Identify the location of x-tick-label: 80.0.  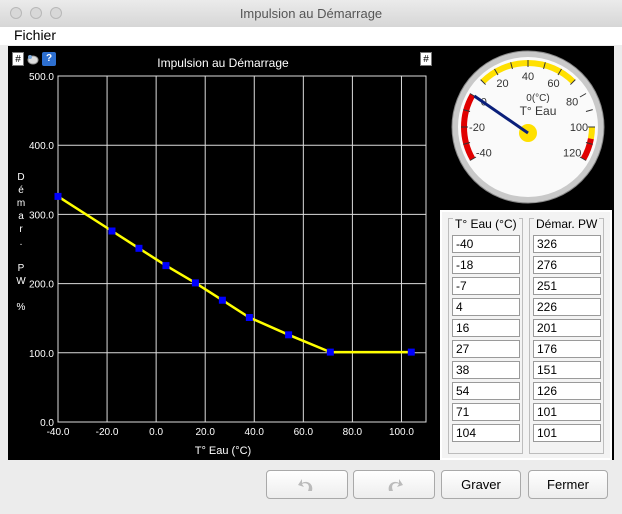
(353, 432).